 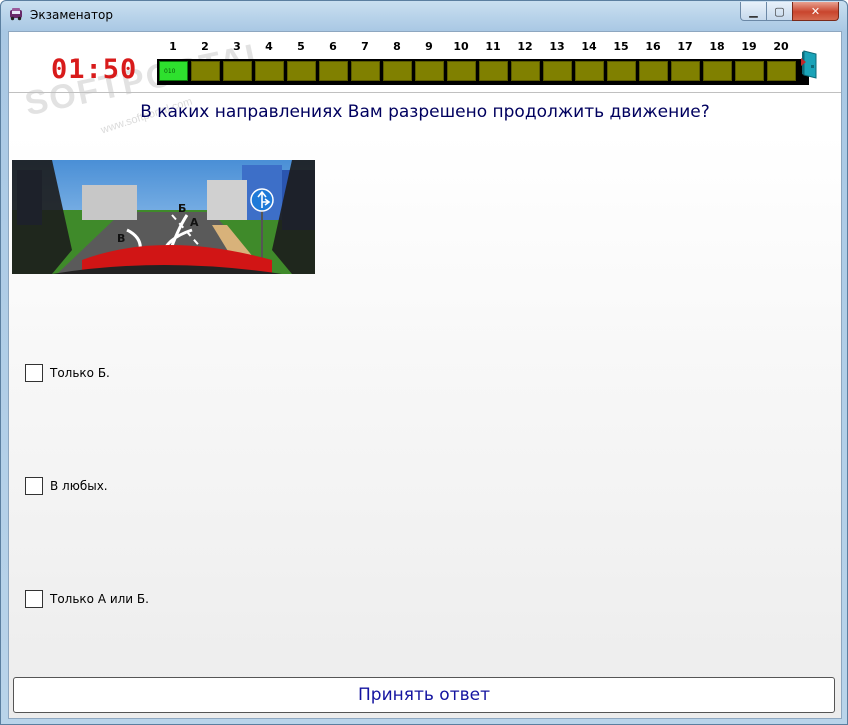 What do you see at coordinates (121, 238) in the screenshot?
I see `label-v: В` at bounding box center [121, 238].